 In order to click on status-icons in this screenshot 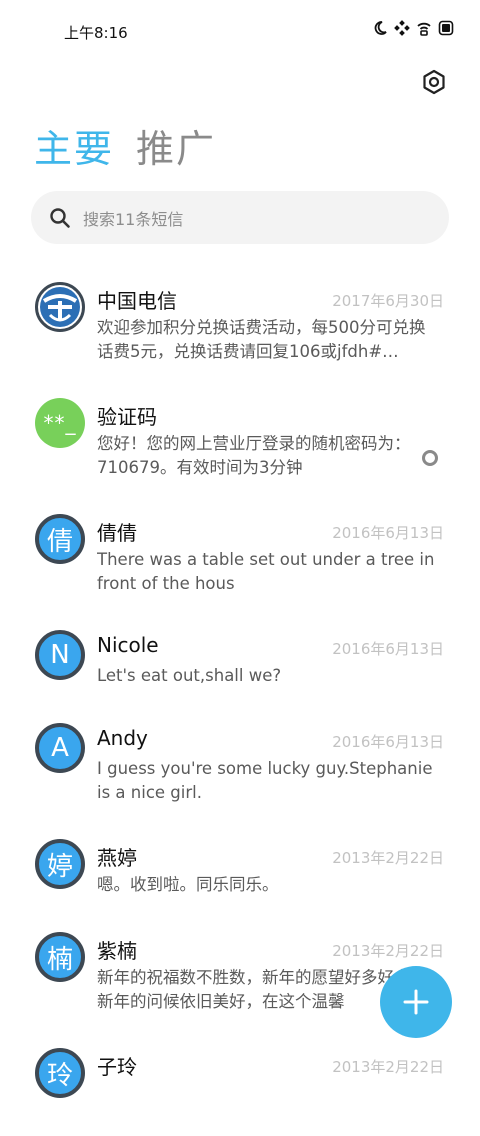, I will do `click(413, 28)`.